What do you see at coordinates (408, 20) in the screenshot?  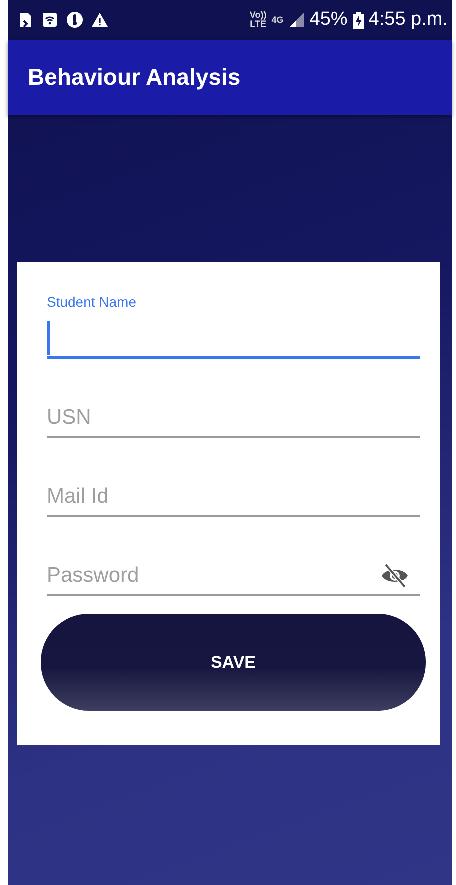 I see `clock: 4:55 p.m.` at bounding box center [408, 20].